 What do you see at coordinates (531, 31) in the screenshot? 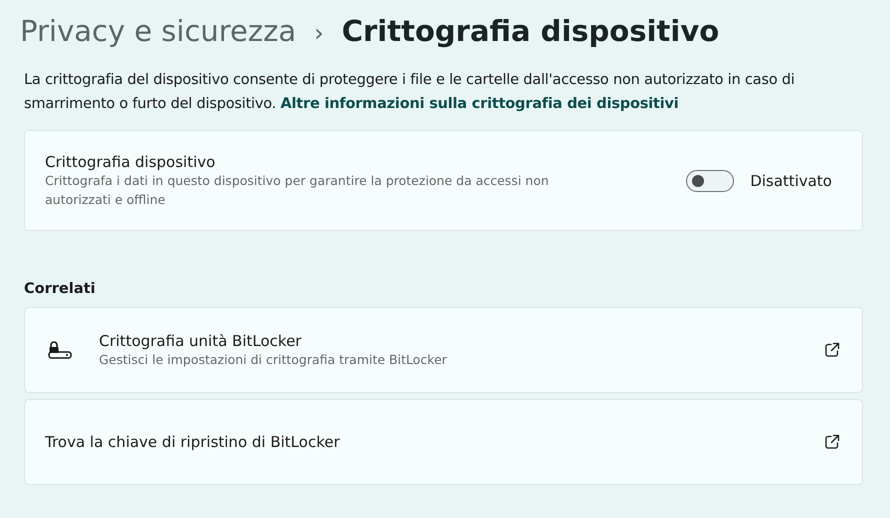
I see `page-title: Crittografia dispositivo` at bounding box center [531, 31].